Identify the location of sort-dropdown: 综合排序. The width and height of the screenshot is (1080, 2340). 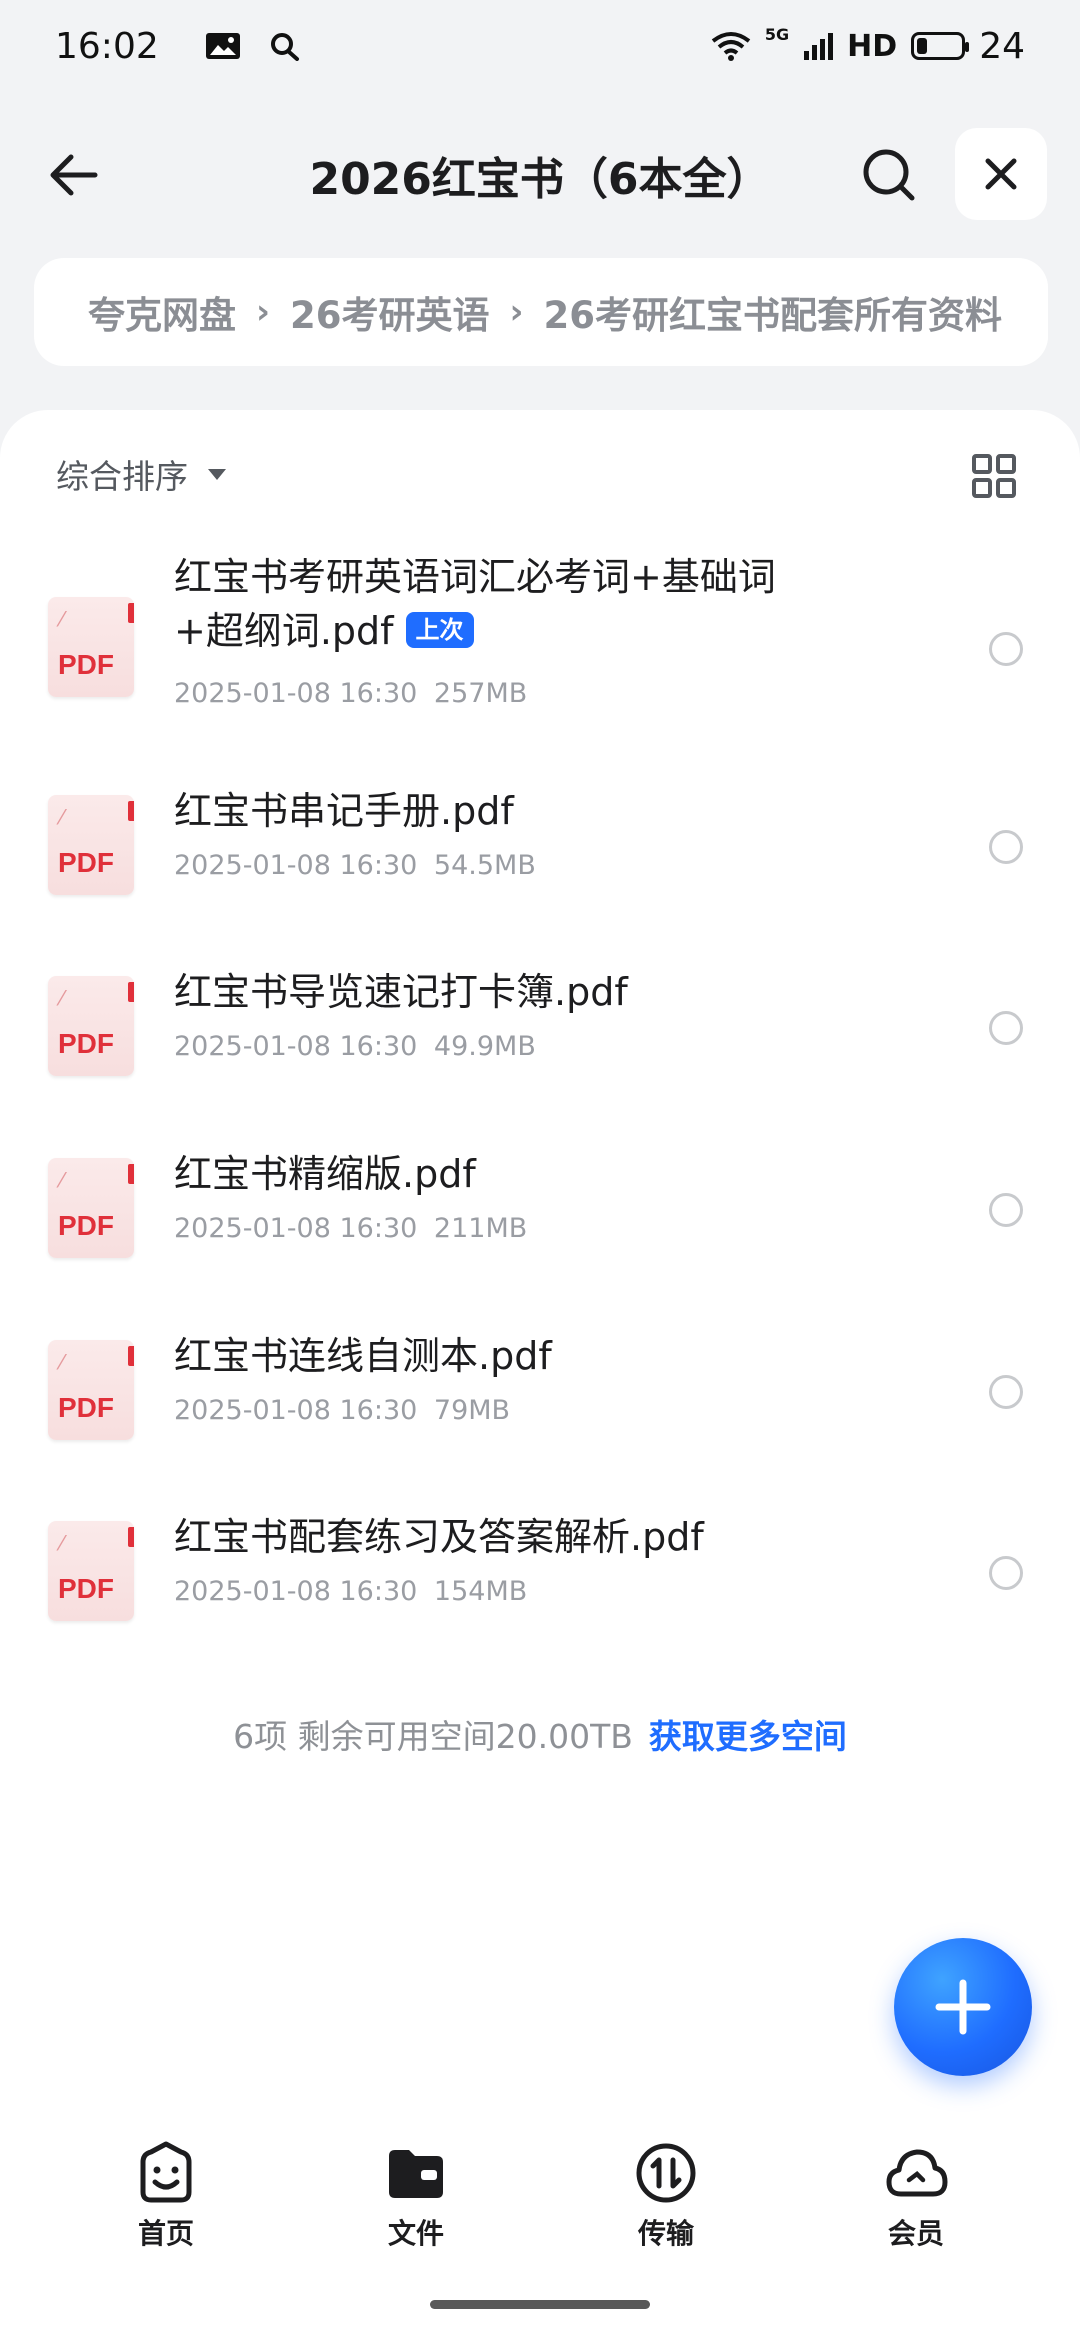
(141, 474).